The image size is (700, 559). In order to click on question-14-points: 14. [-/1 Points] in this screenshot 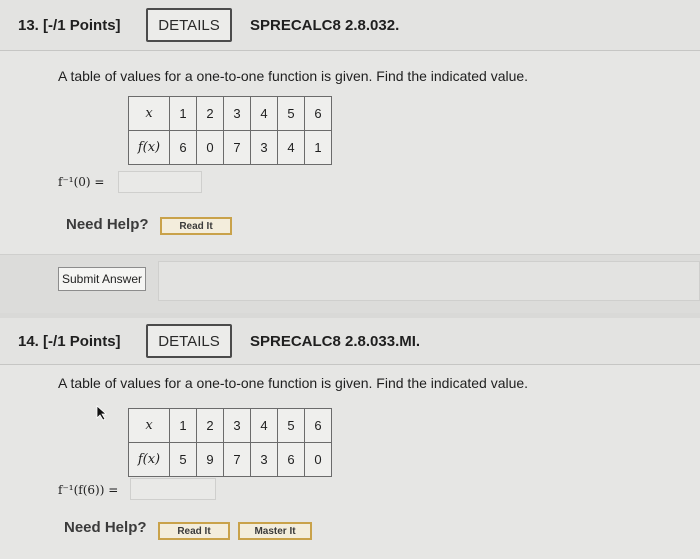, I will do `click(69, 341)`.